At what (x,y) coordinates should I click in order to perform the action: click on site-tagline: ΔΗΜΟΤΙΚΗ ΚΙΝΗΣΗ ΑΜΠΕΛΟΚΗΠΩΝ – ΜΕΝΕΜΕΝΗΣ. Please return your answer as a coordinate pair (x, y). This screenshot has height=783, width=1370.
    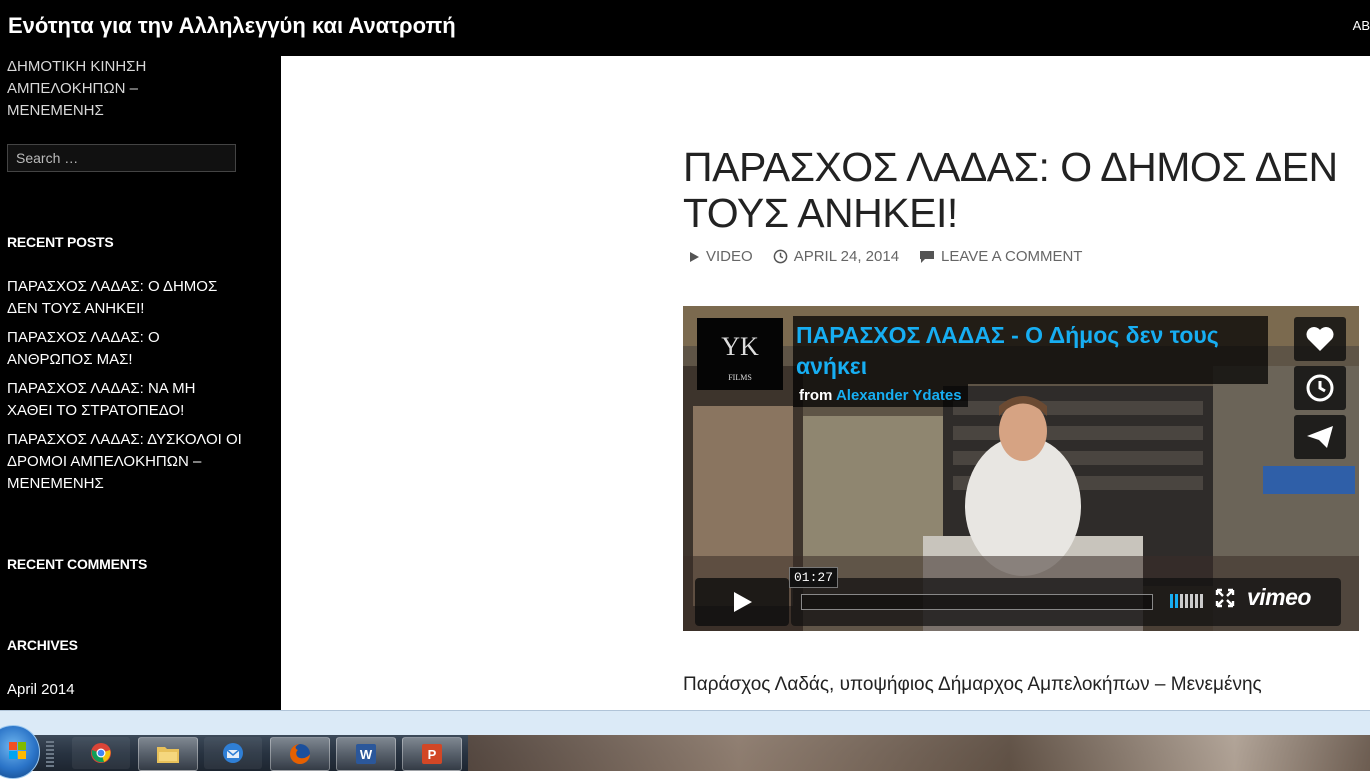
    Looking at the image, I should click on (77, 88).